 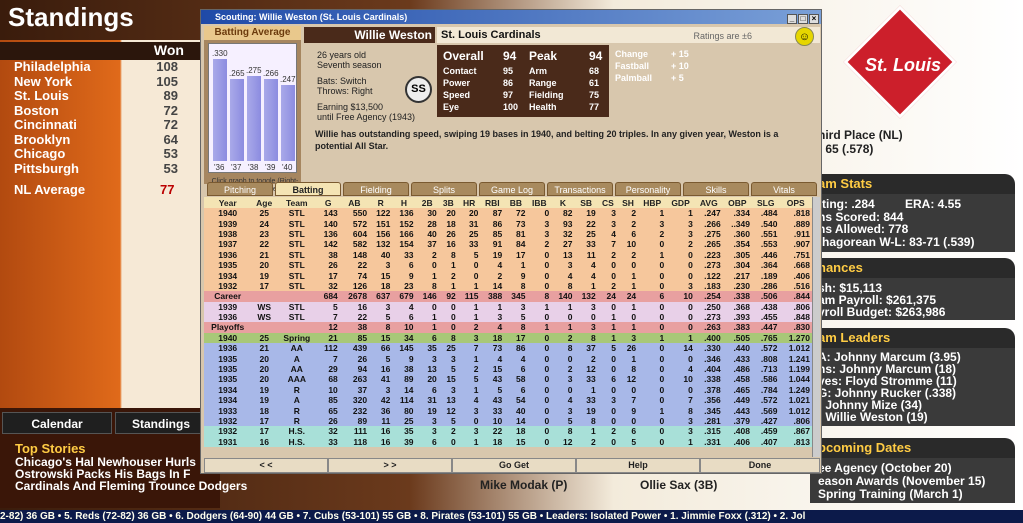 I want to click on story-link: Cardinals And Fleming Trounce Dodgers, so click(x=131, y=486).